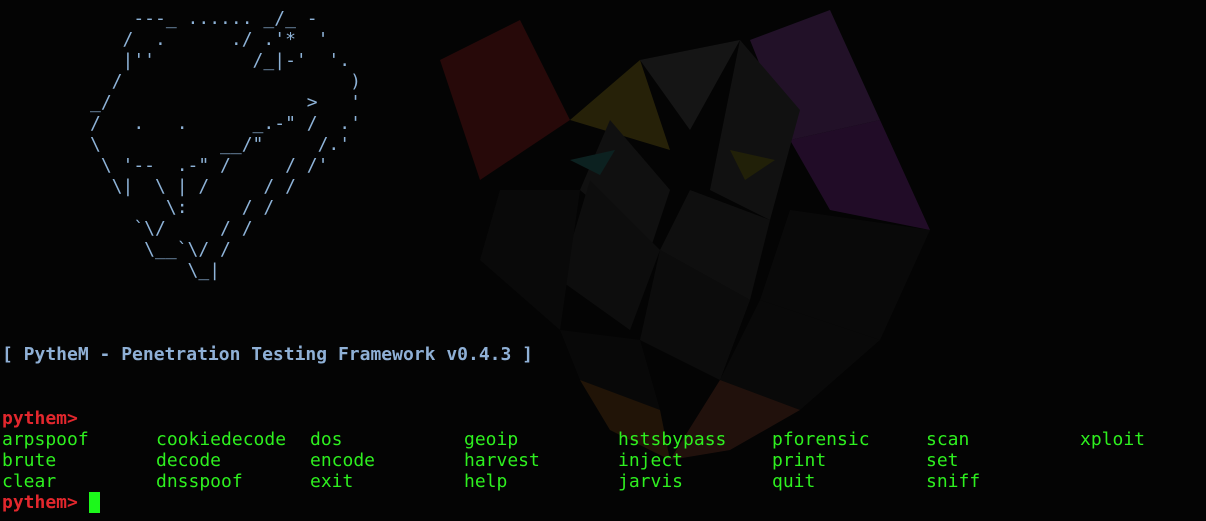  I want to click on command-item-exit: exit, so click(332, 481).